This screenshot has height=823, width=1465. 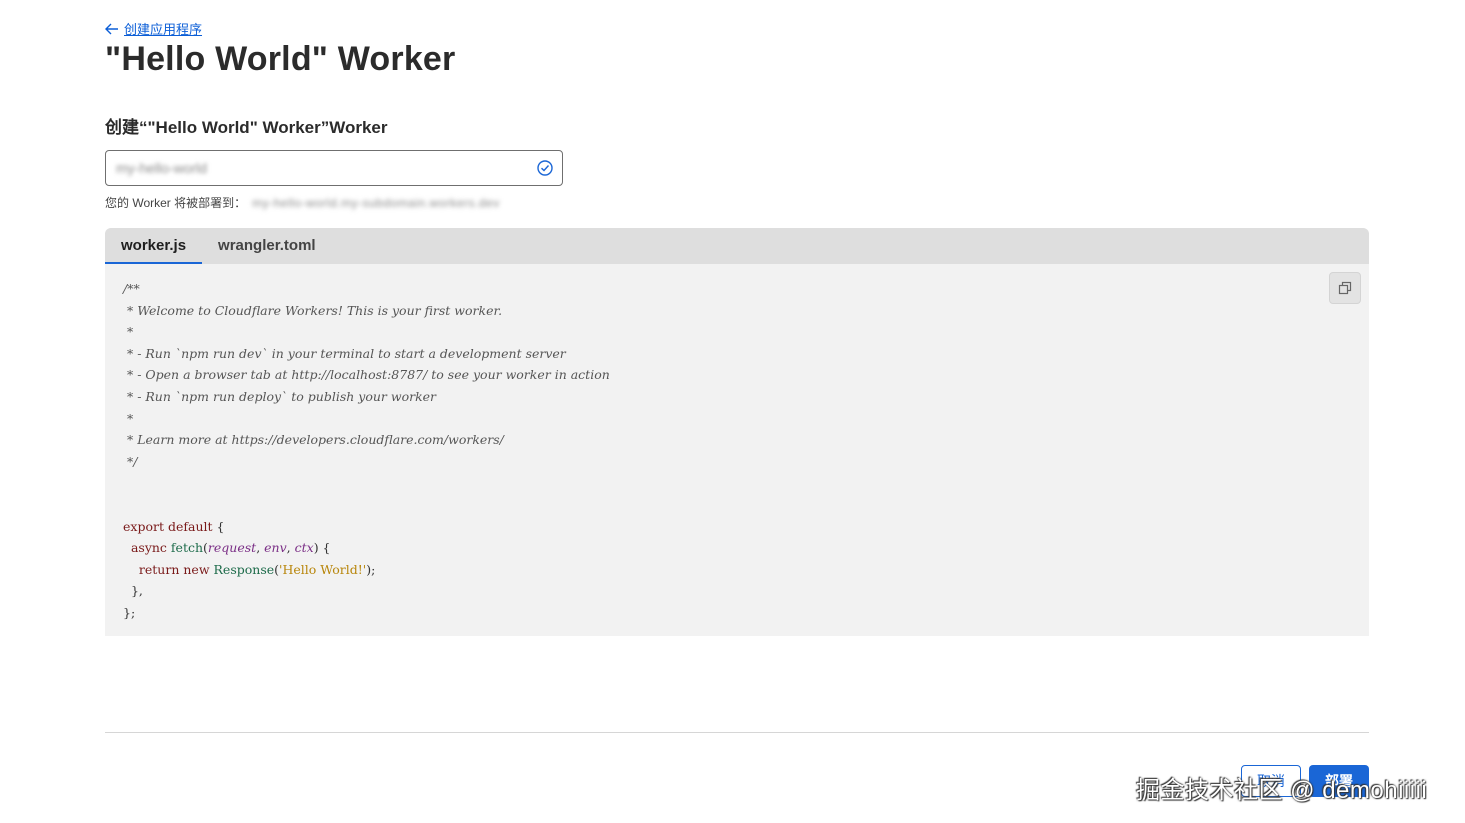 I want to click on worker-name-field, so click(x=334, y=168).